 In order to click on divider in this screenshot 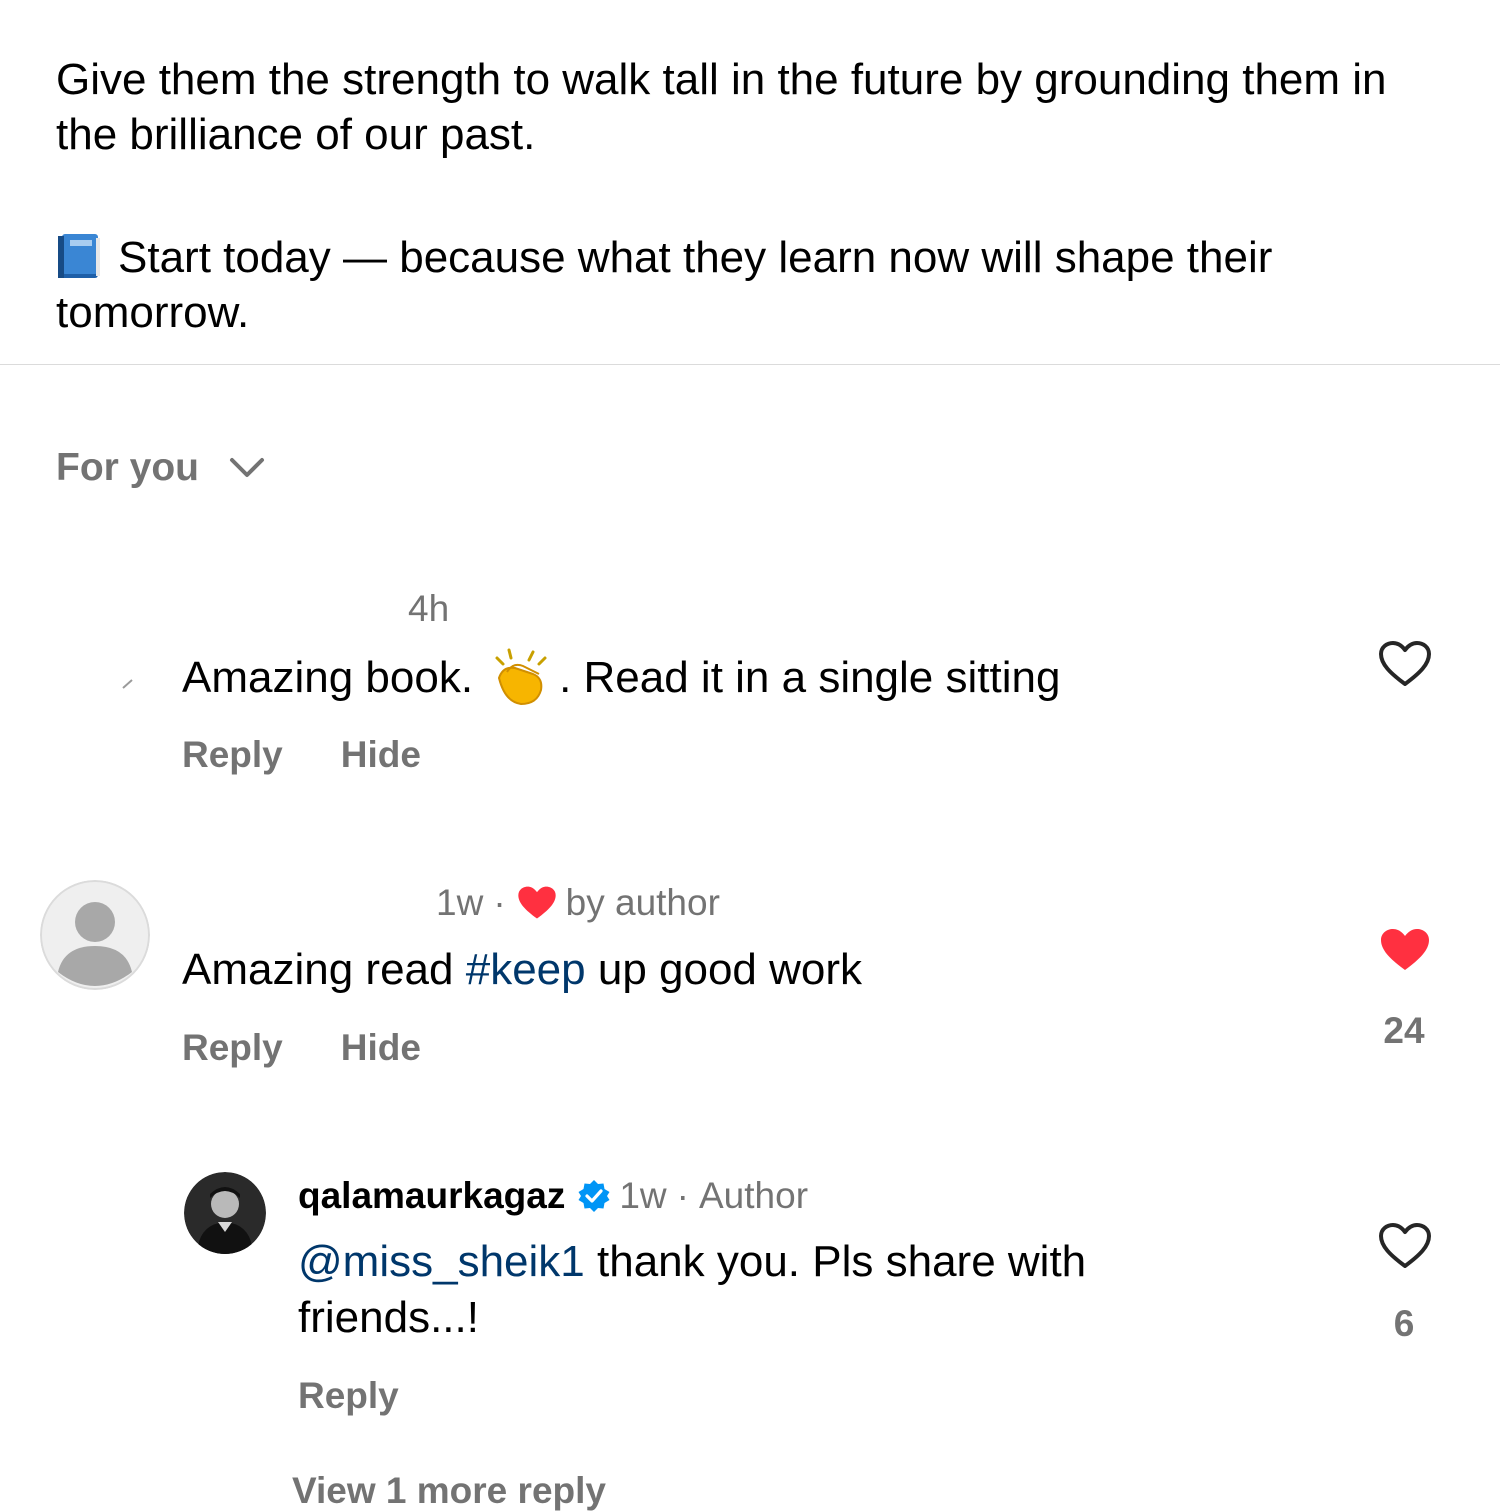, I will do `click(750, 364)`.